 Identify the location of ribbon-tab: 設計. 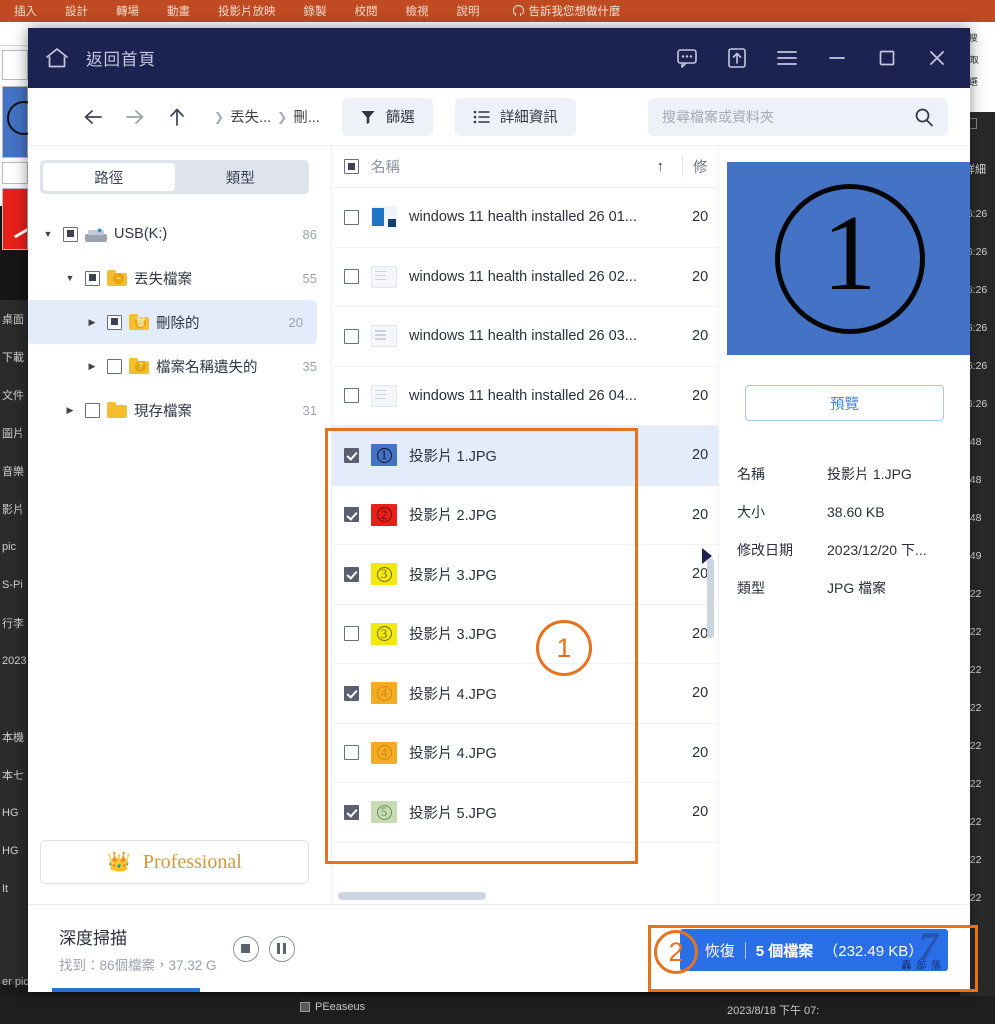
(76, 11).